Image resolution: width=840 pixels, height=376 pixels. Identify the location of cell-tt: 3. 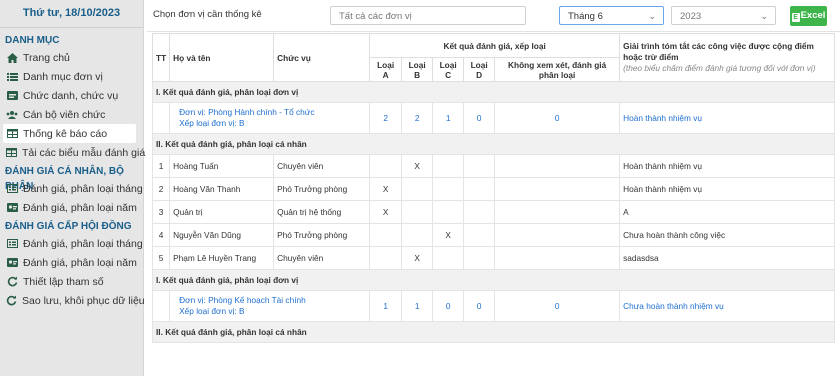
(161, 212).